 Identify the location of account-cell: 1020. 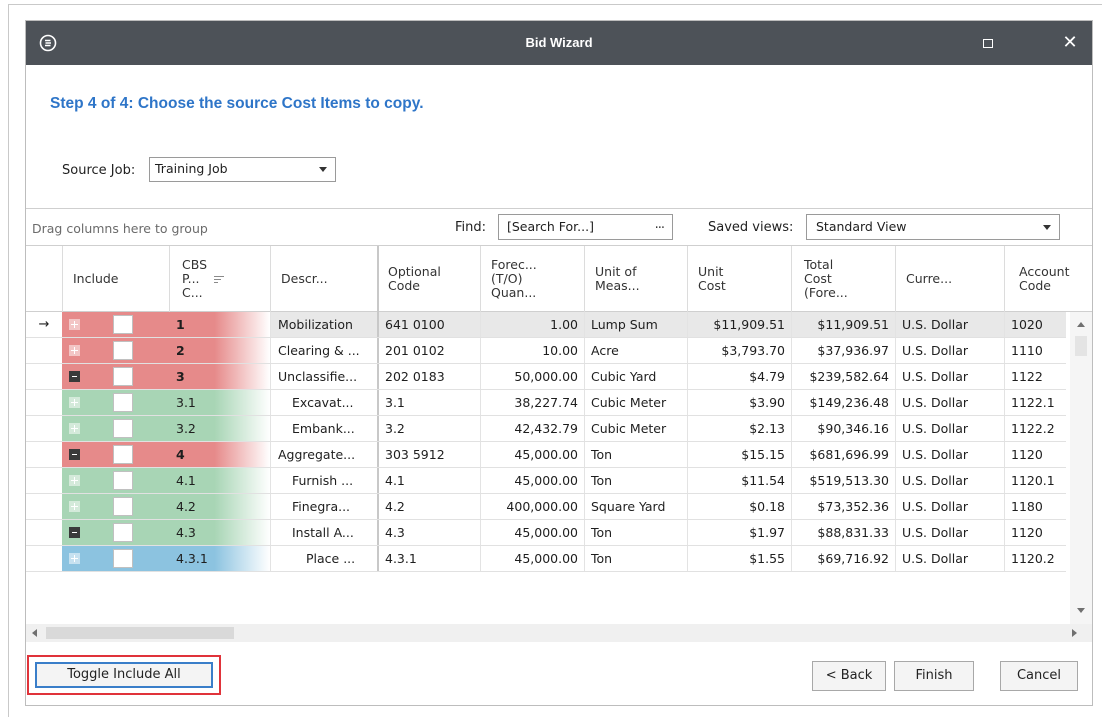
(1035, 324).